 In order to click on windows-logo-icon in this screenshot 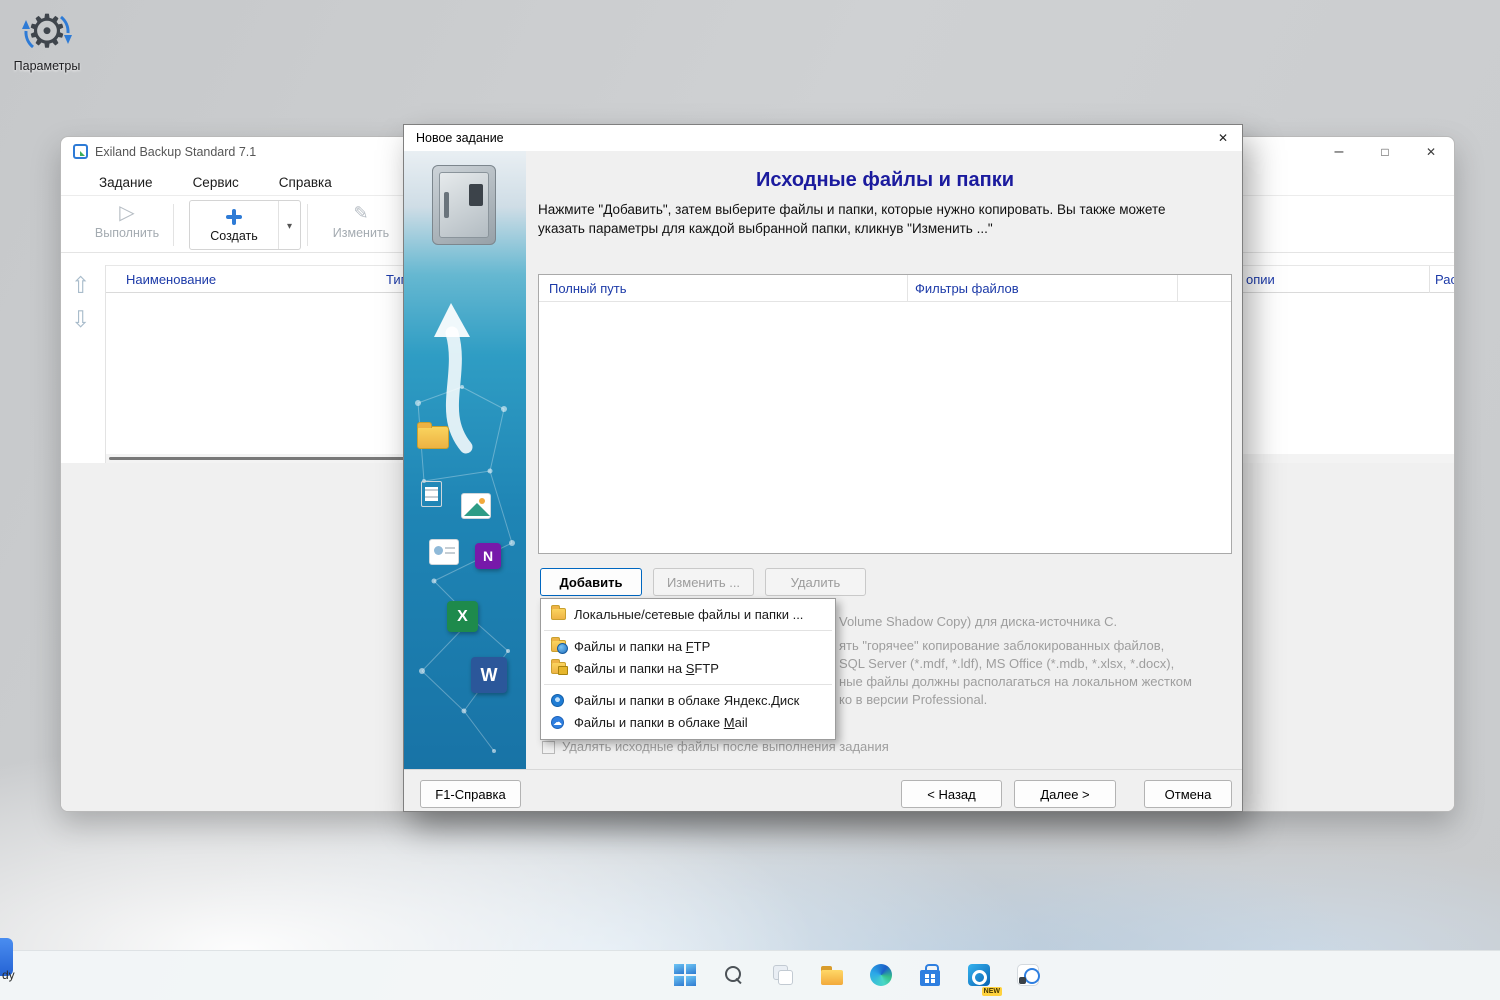, I will do `click(685, 975)`.